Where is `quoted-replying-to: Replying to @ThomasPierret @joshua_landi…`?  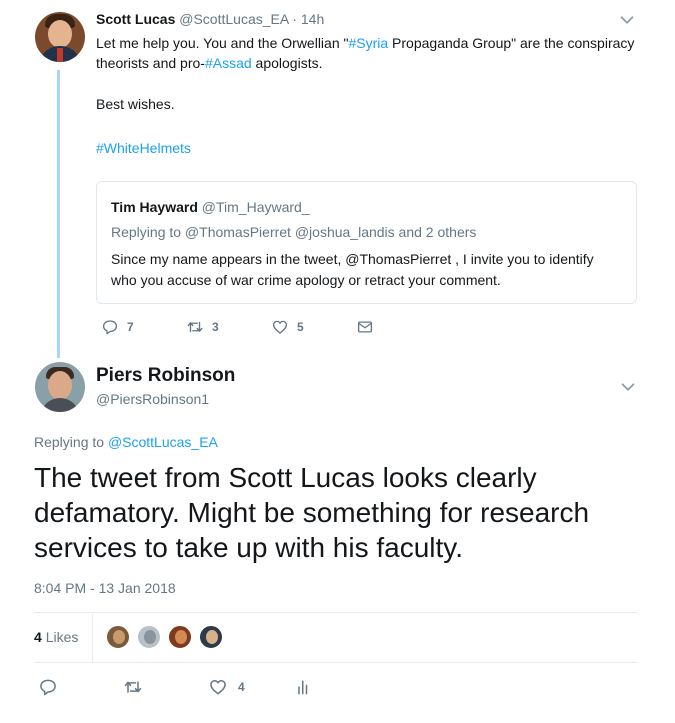
quoted-replying-to: Replying to @ThomasPierret @joshua_landi… is located at coordinates (294, 232).